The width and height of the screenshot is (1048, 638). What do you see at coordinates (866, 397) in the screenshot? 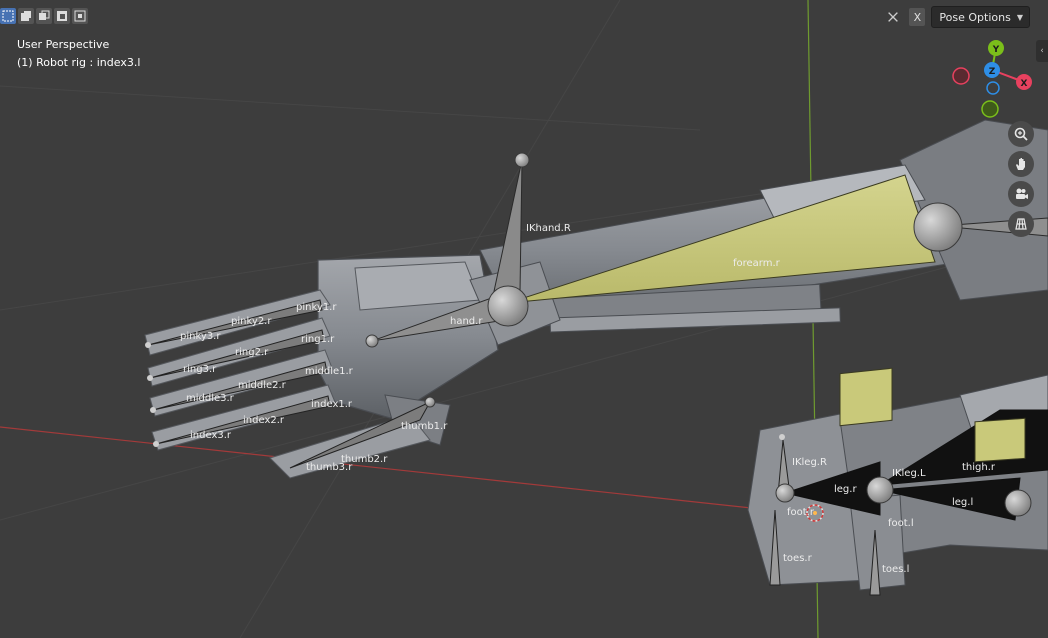
I see `leg-r-selected` at bounding box center [866, 397].